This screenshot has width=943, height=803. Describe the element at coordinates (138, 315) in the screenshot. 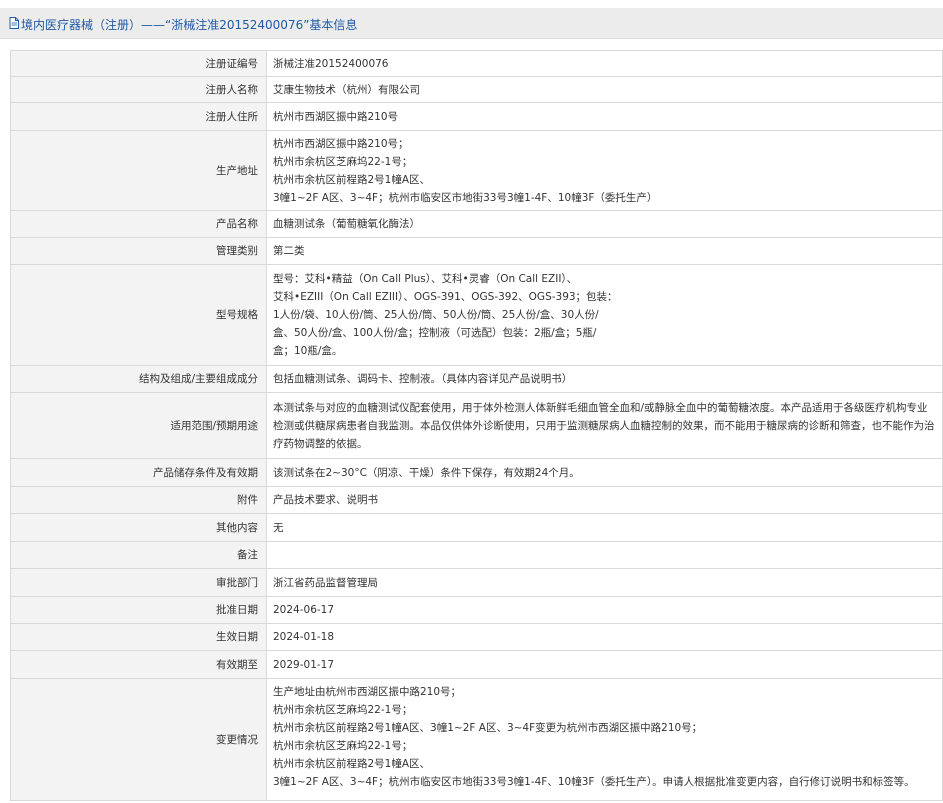

I see `field-label: 型号规格` at that location.